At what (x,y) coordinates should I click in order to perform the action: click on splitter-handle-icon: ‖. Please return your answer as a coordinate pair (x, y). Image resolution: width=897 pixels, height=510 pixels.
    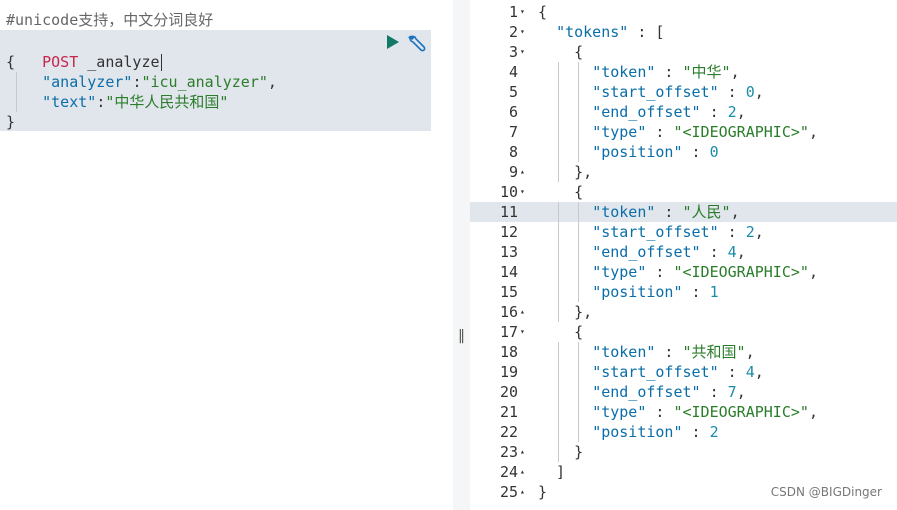
    Looking at the image, I should click on (461, 336).